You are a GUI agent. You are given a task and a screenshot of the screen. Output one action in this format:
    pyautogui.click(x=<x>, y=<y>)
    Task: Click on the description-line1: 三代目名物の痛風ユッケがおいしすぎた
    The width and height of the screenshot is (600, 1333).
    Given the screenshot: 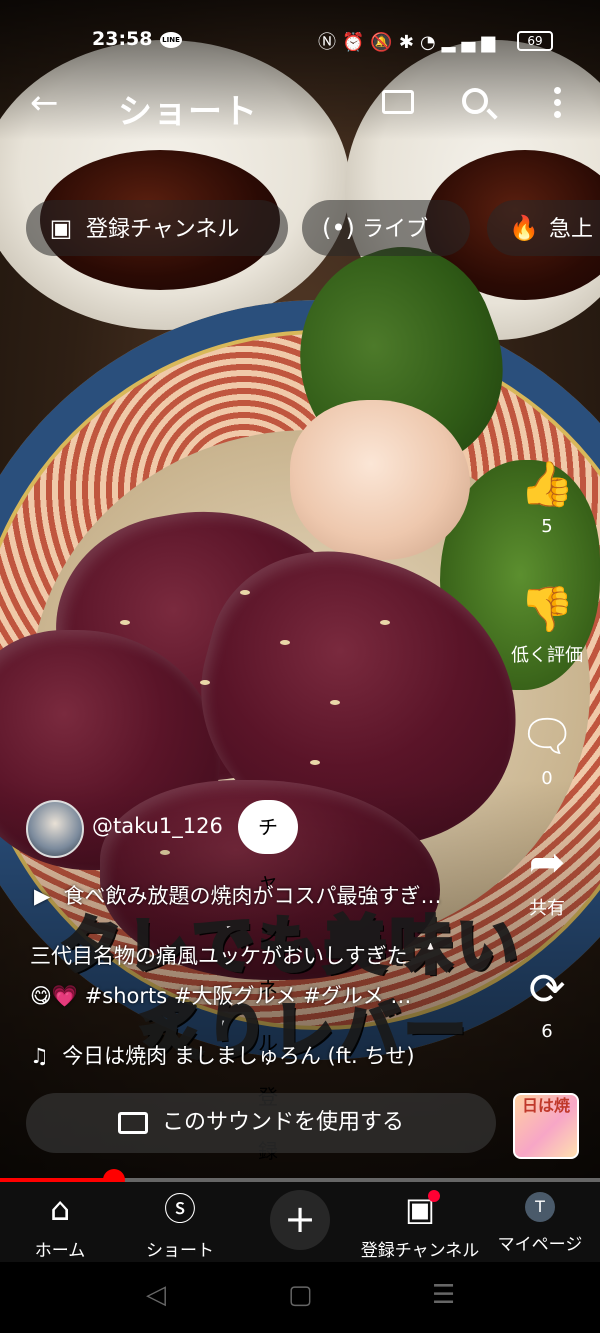 What is the action you would take?
    pyautogui.click(x=219, y=955)
    